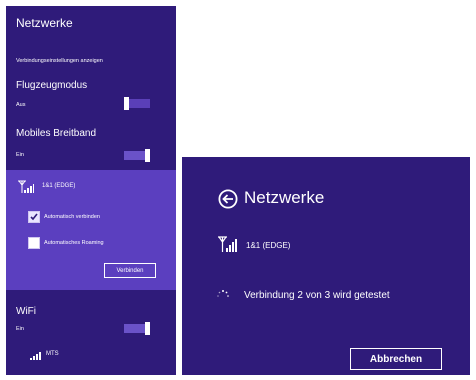  Describe the element at coordinates (396, 359) in the screenshot. I see `cancel-button: Abbrechen` at that location.